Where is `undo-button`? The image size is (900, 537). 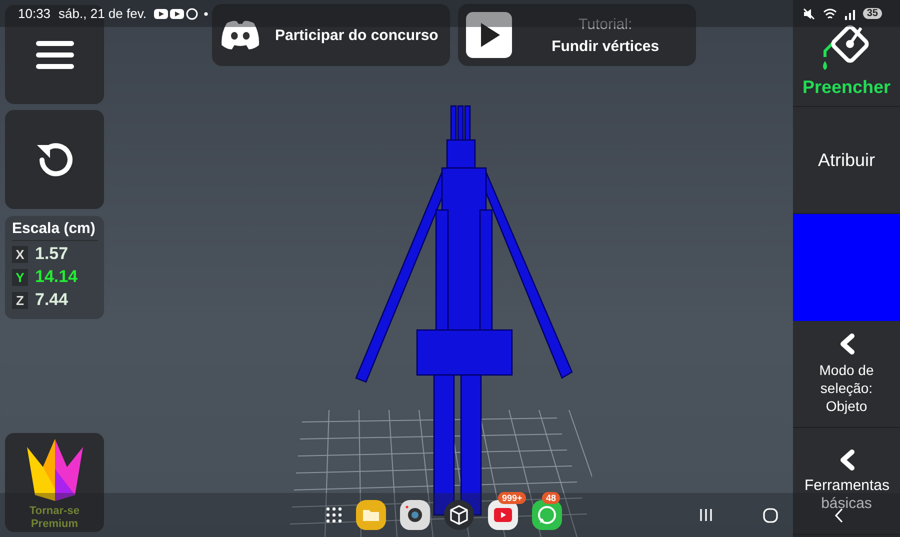
undo-button is located at coordinates (54, 159).